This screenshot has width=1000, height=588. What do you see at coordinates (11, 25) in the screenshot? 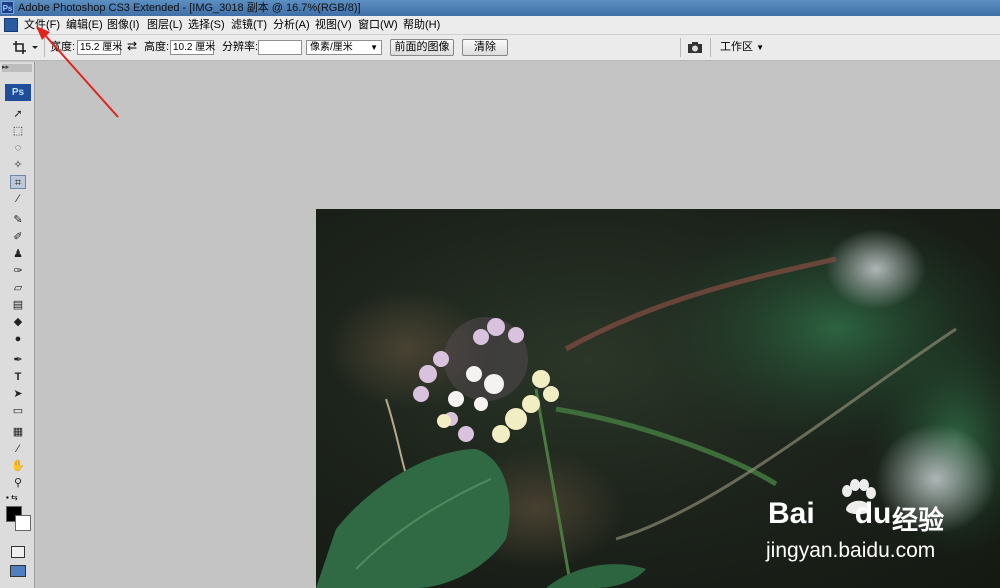
I see `document-icon` at bounding box center [11, 25].